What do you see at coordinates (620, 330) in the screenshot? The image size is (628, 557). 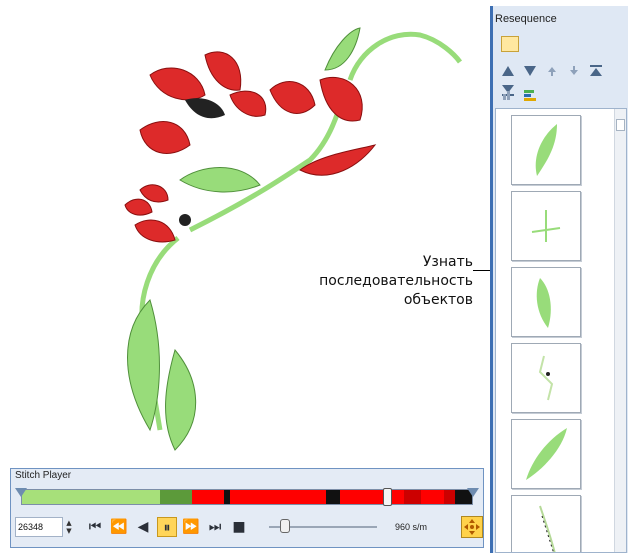 I see `thumbnail-scrollbar-track` at bounding box center [620, 330].